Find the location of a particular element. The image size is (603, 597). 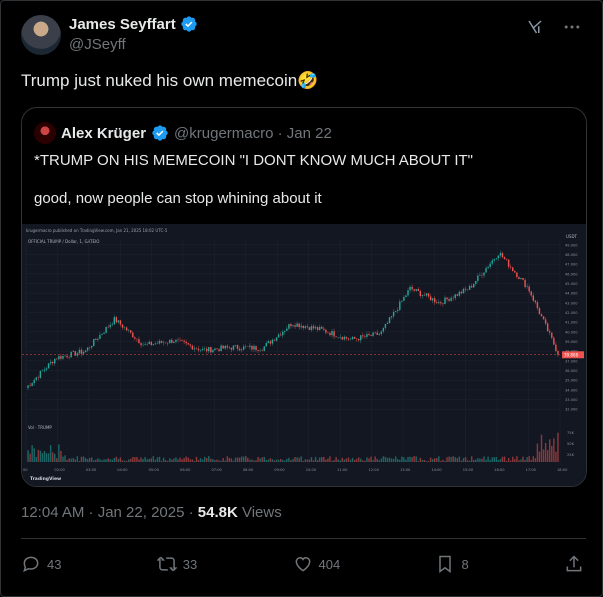

more-options-icon is located at coordinates (572, 27).